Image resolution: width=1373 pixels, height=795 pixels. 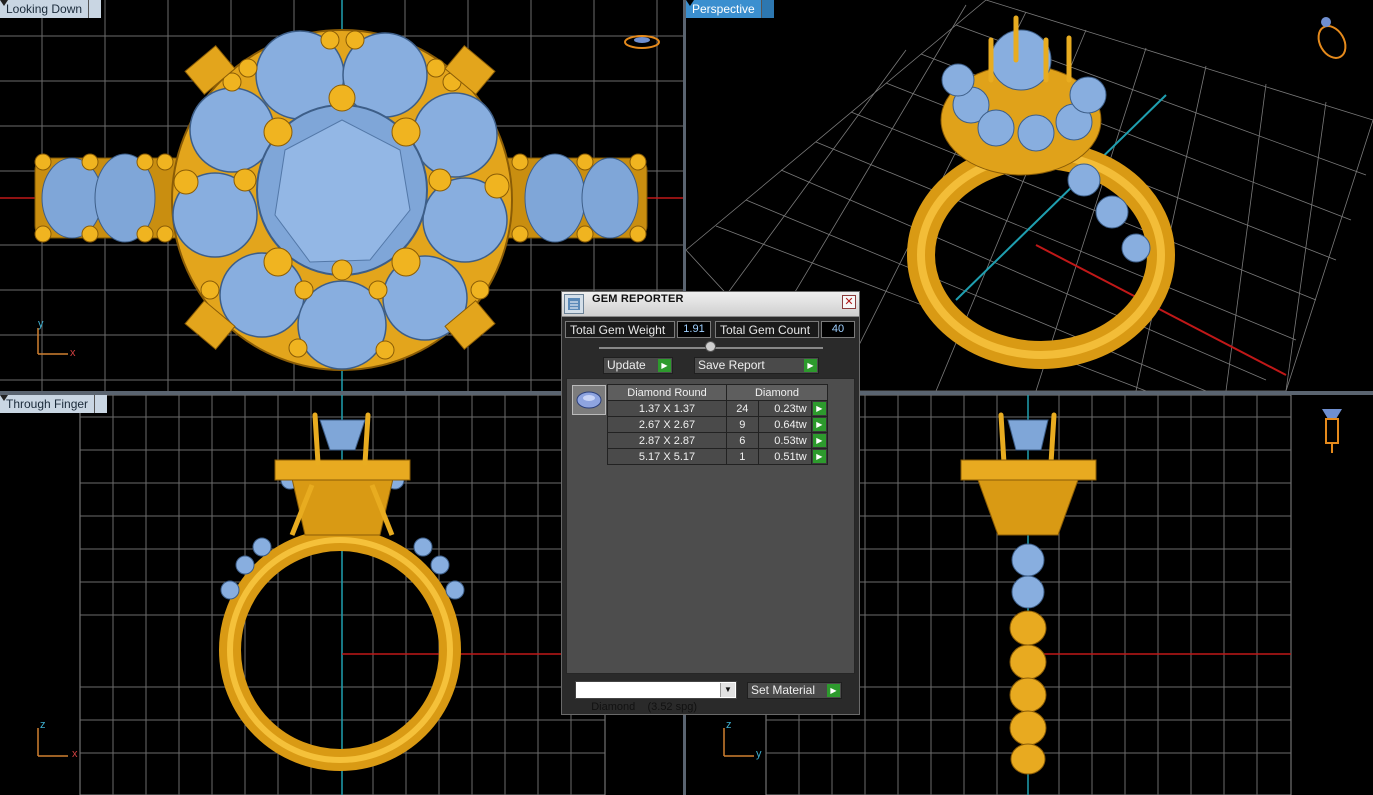 What do you see at coordinates (620, 329) in the screenshot?
I see `total-gem-weight-label: Total Gem Weight` at bounding box center [620, 329].